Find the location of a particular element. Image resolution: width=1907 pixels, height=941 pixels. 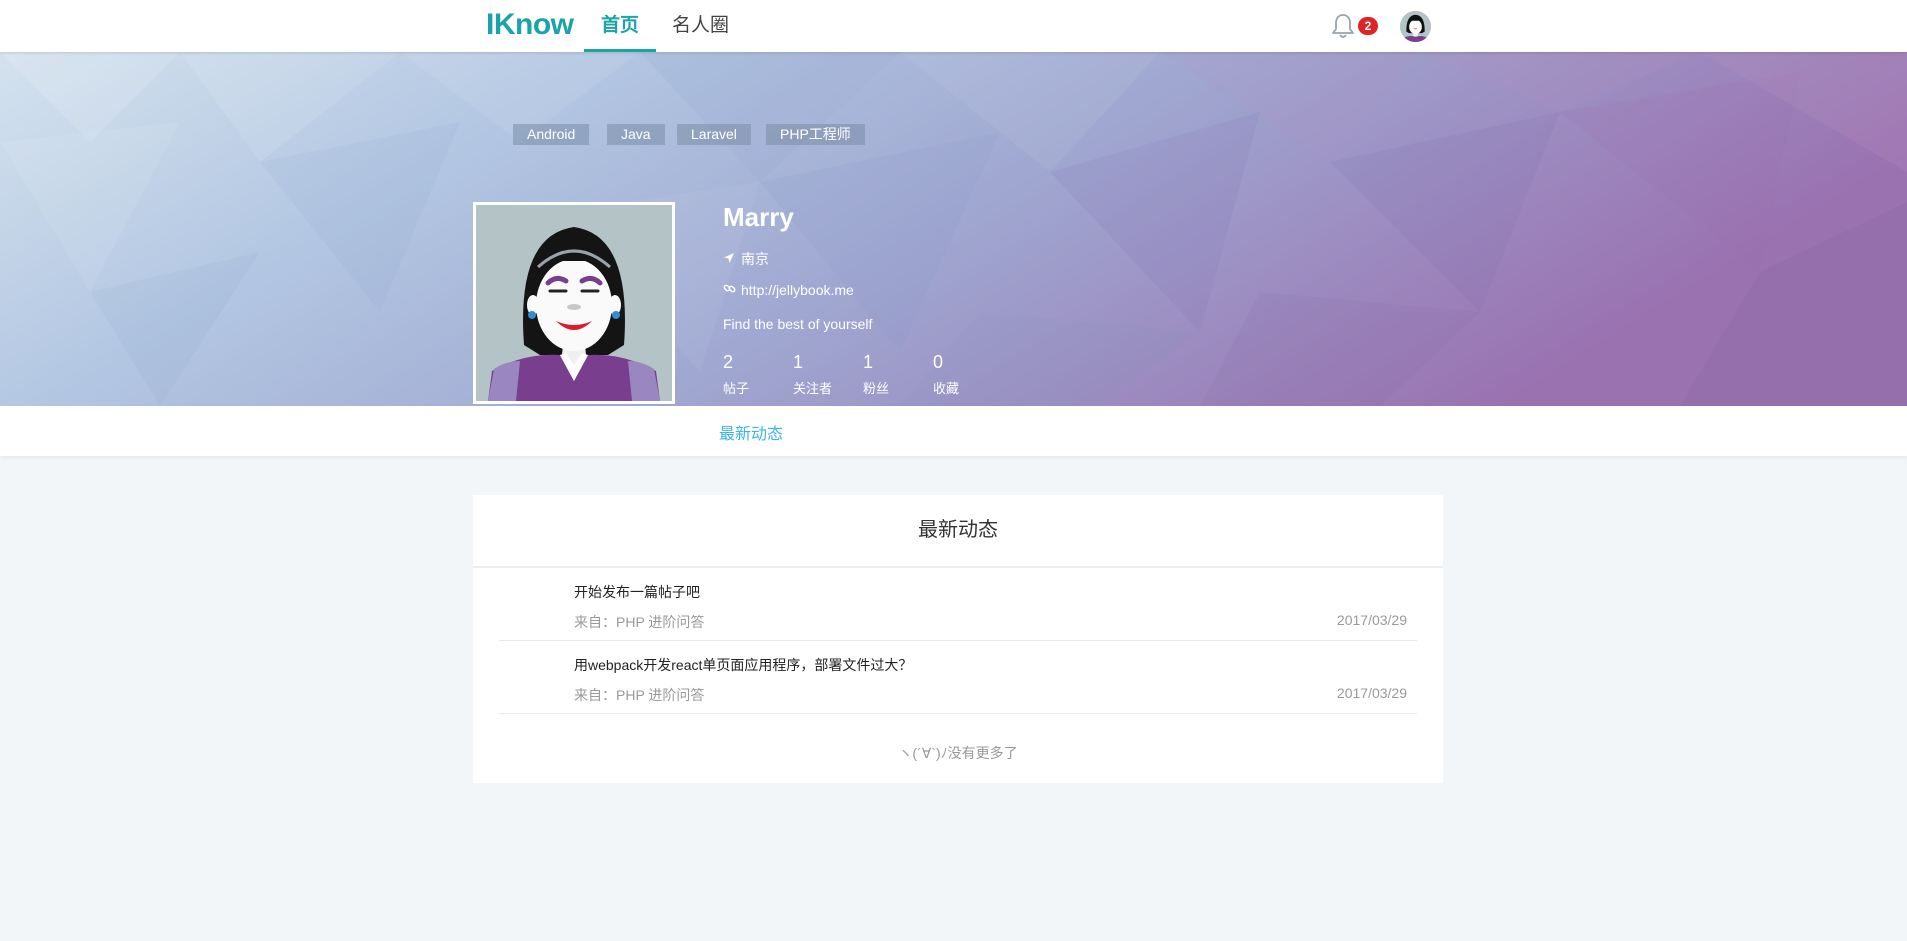

feed-title: 最新动态 is located at coordinates (958, 531).